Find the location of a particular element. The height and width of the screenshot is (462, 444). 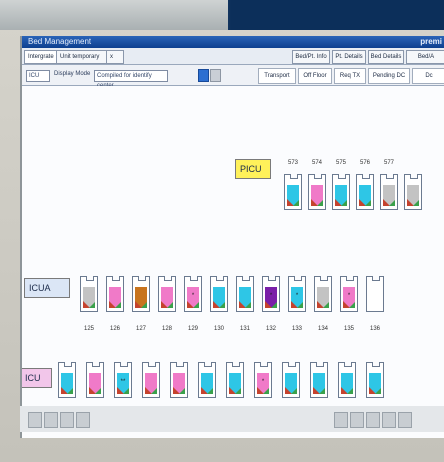

display-mode-select: Compiled for identify center is located at coordinates (131, 79).